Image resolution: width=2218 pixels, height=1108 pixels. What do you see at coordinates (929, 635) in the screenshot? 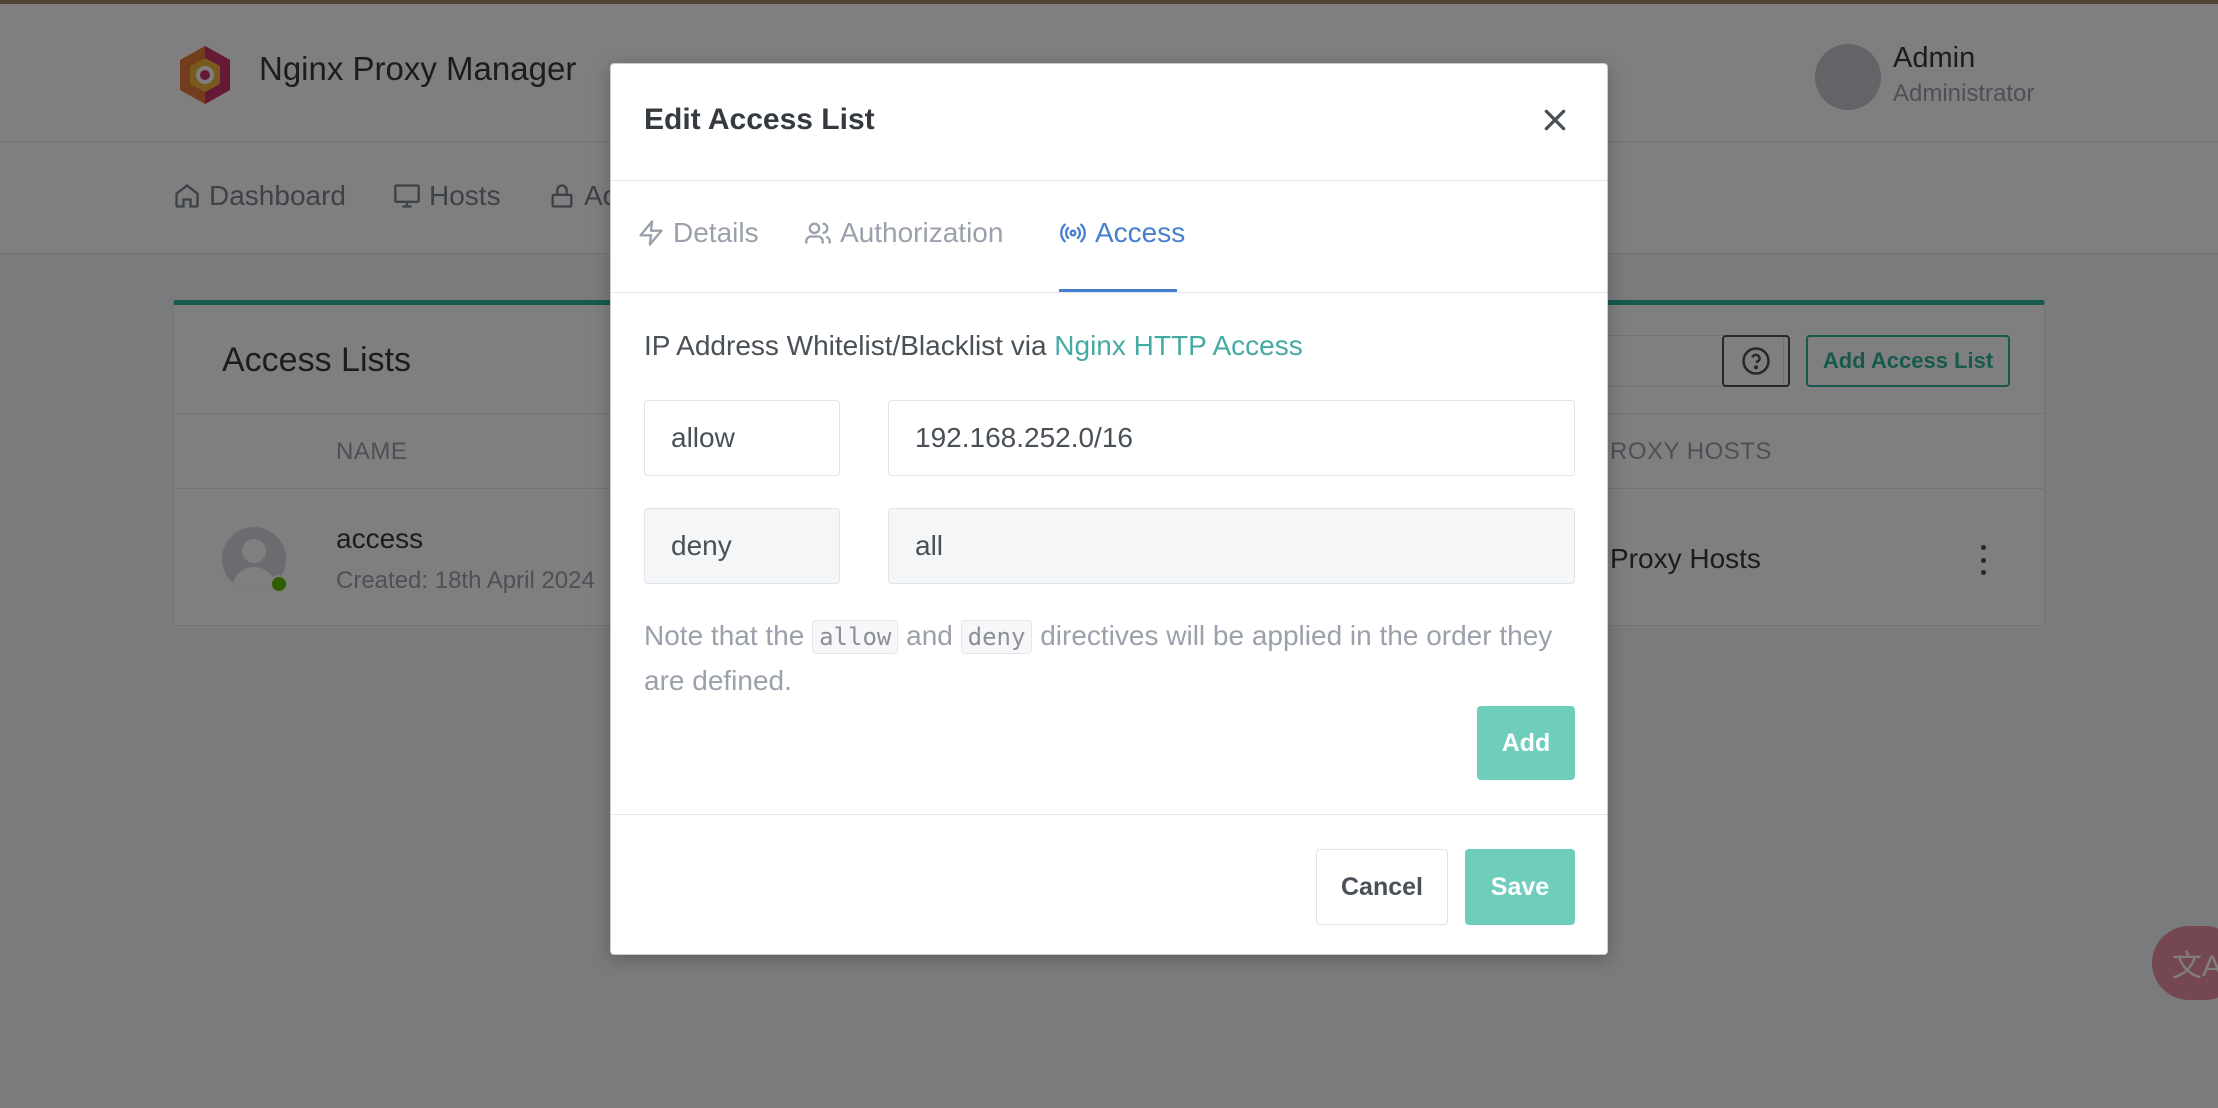
I see `note-text: and` at bounding box center [929, 635].